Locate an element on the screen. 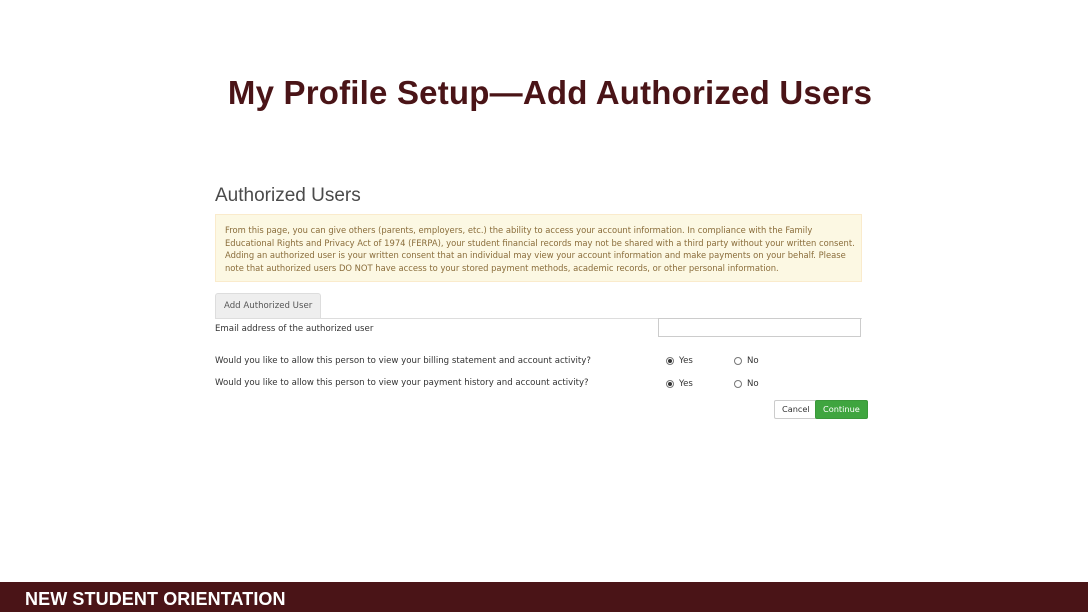  billing-no-option: No is located at coordinates (746, 361).